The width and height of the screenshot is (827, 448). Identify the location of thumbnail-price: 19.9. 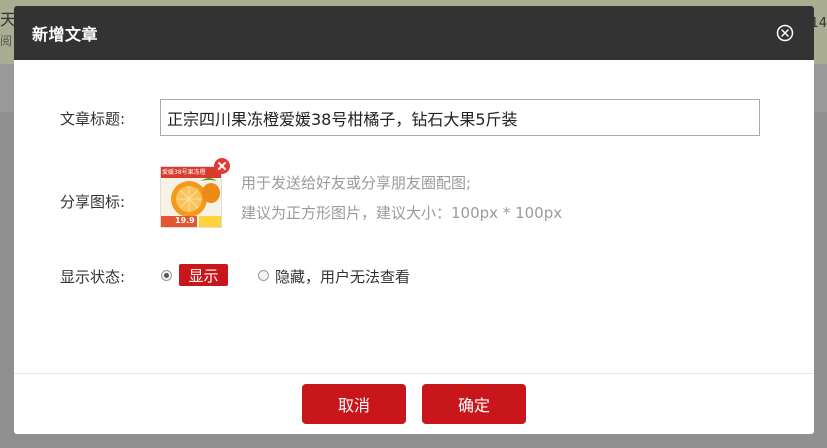
(185, 220).